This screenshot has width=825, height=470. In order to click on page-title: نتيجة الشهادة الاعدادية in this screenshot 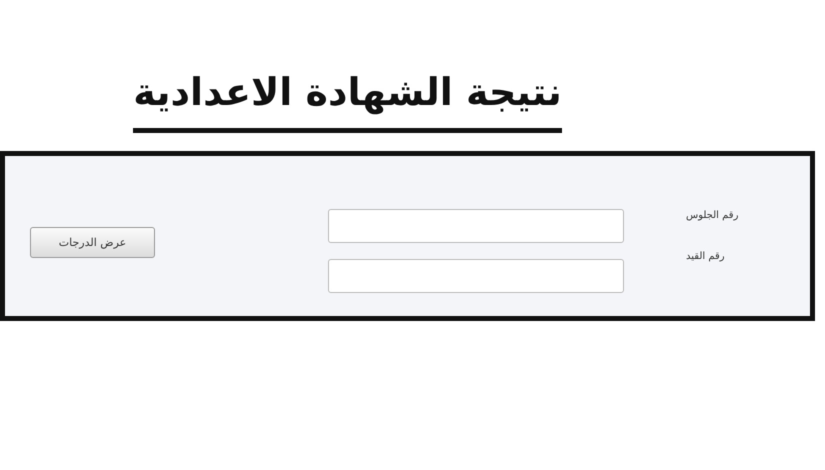, I will do `click(347, 97)`.